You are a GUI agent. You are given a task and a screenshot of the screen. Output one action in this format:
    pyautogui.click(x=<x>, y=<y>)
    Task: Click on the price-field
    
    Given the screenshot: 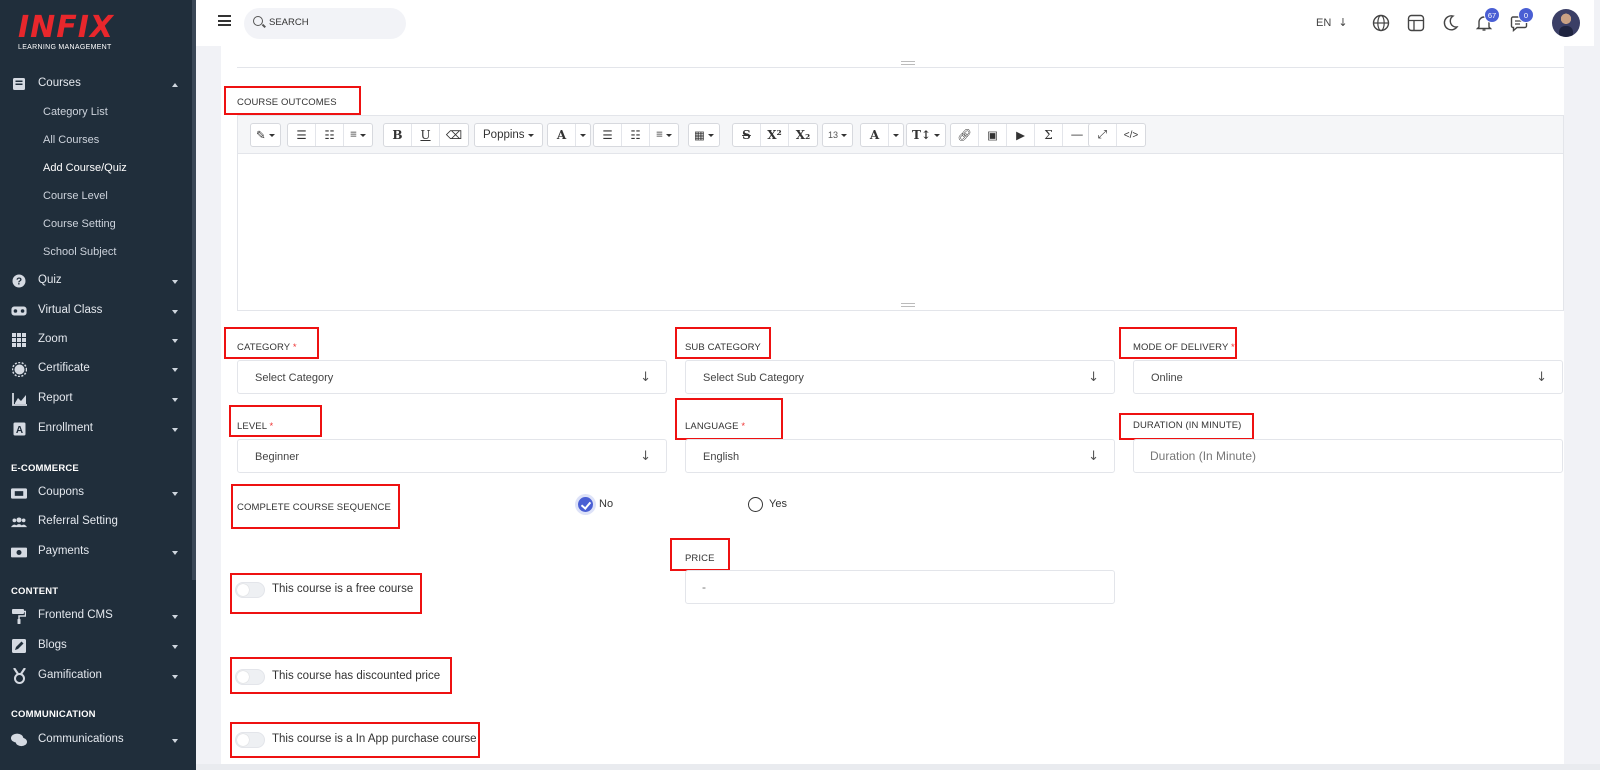 What is the action you would take?
    pyautogui.click(x=900, y=587)
    